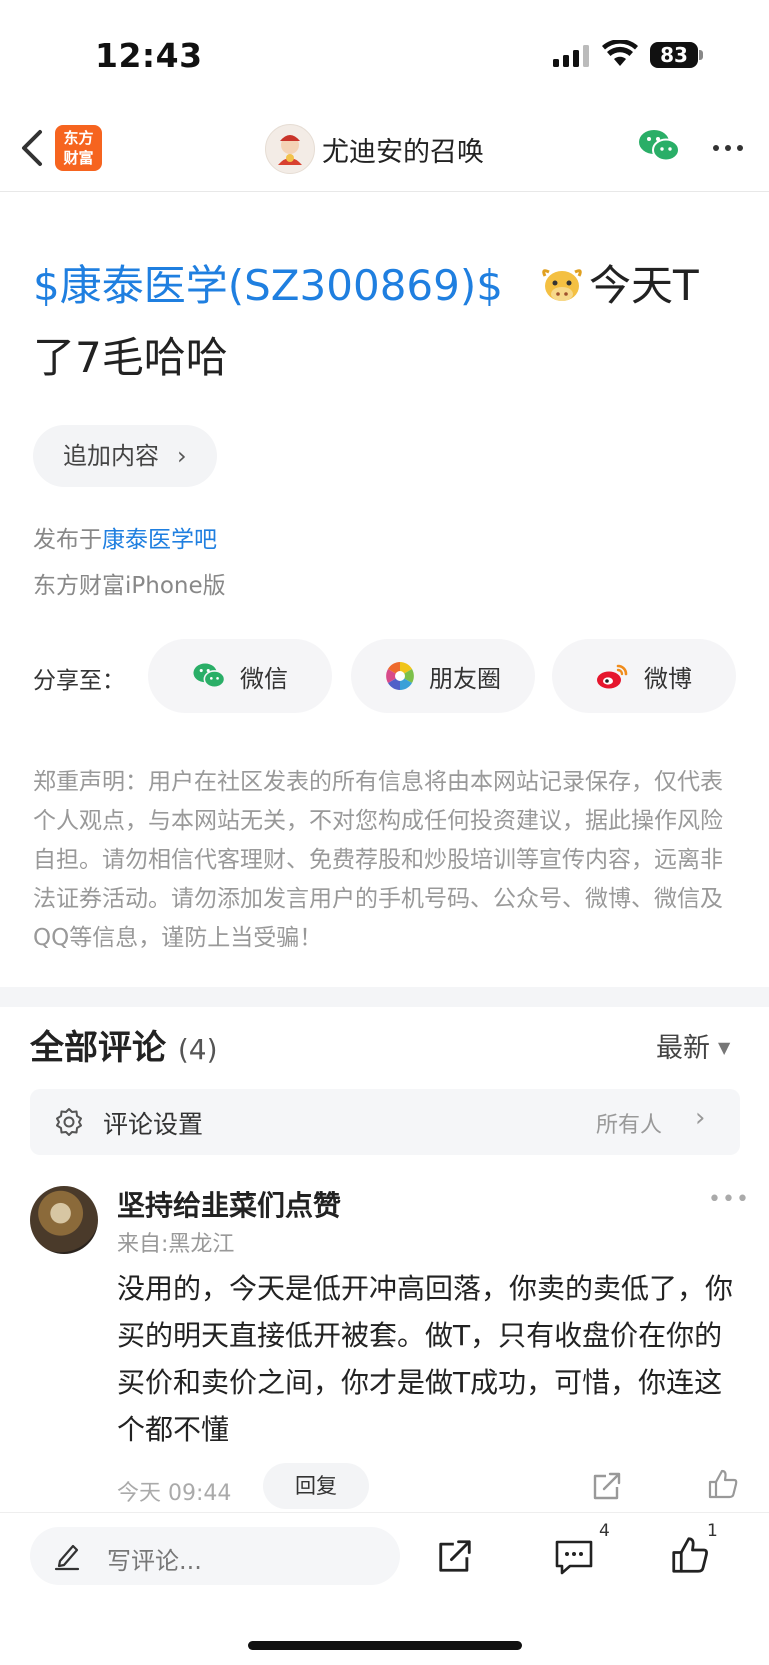 This screenshot has height=1665, width=769. What do you see at coordinates (316, 1486) in the screenshot?
I see `reply-button: 回复` at bounding box center [316, 1486].